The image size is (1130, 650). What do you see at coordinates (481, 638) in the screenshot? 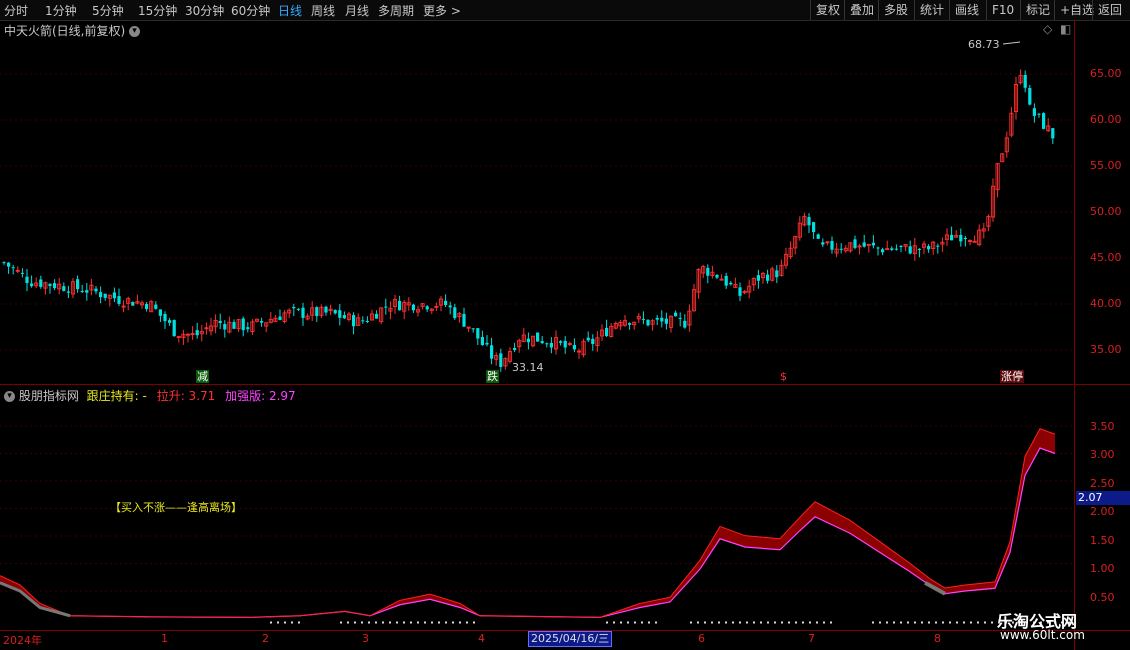
I see `date-tick: 4` at bounding box center [481, 638].